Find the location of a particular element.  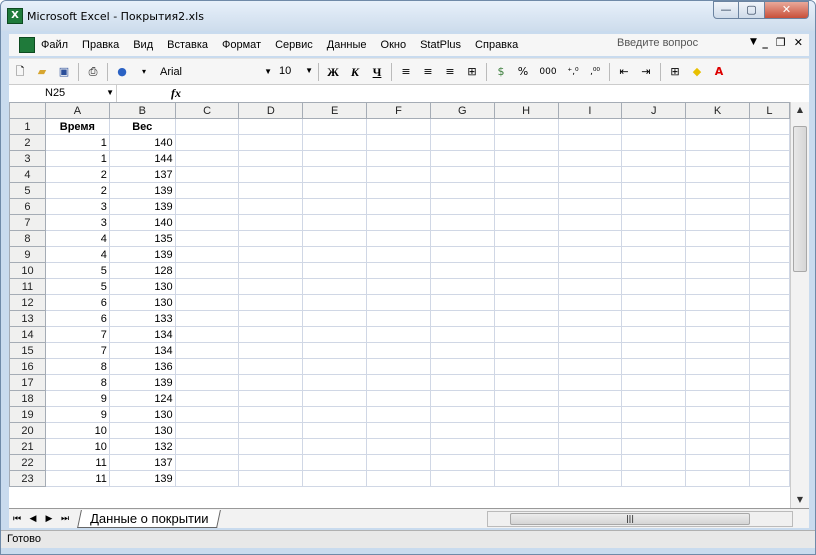

cell-k1 is located at coordinates (717, 126).